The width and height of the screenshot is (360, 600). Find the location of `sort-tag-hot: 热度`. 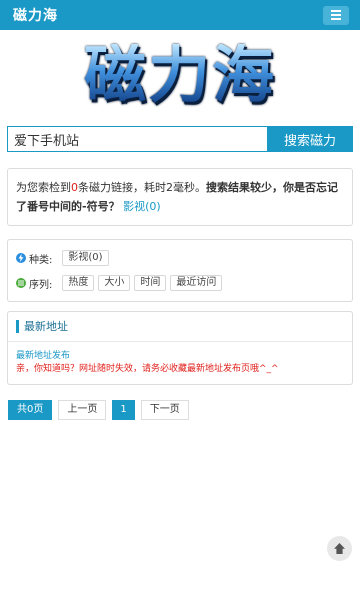

sort-tag-hot: 热度 is located at coordinates (78, 283).